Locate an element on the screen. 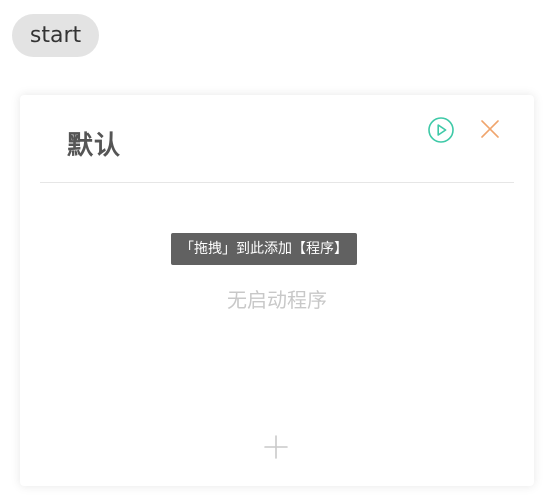 The image size is (548, 499). add-program-button is located at coordinates (276, 447).